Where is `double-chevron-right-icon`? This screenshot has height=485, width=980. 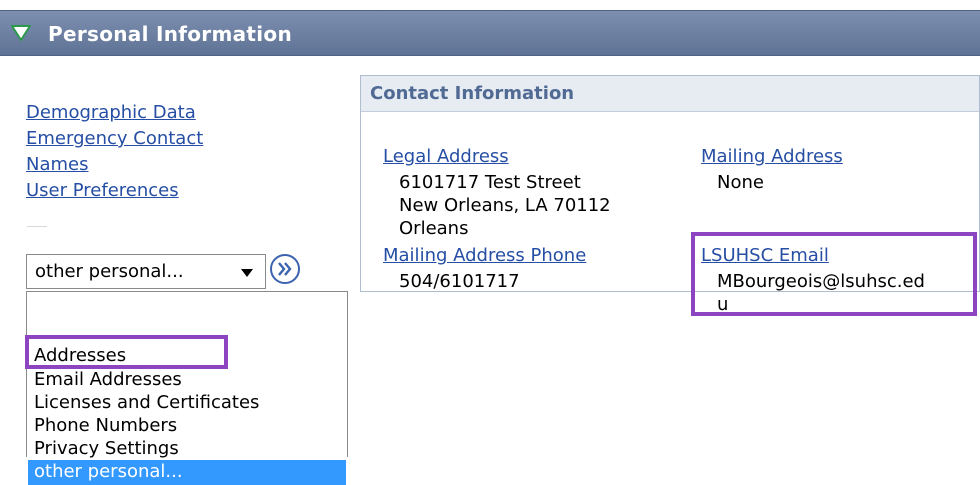
double-chevron-right-icon is located at coordinates (285, 269).